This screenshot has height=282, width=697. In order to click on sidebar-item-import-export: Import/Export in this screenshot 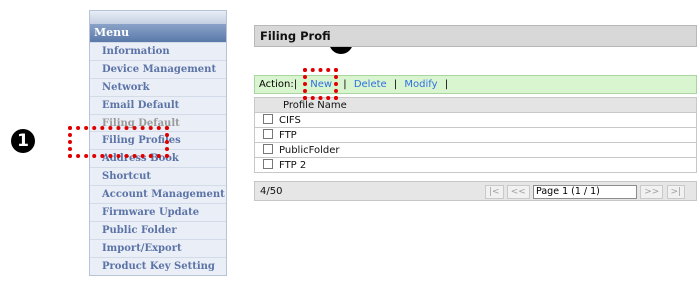, I will do `click(158, 247)`.